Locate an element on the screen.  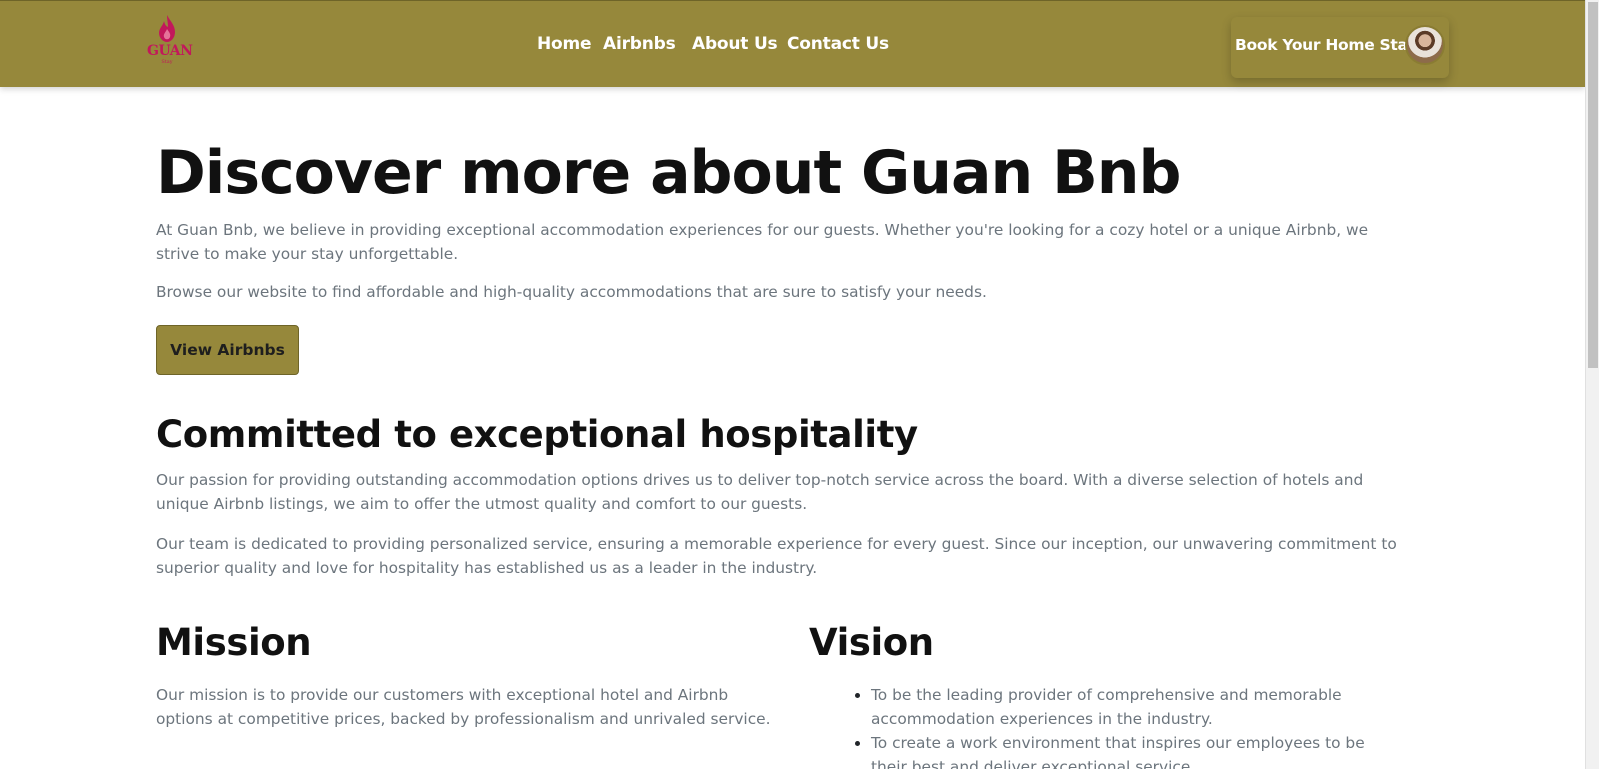
vision-heading: Vision is located at coordinates (871, 642).